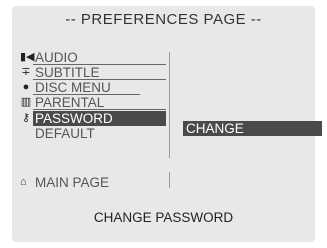  Describe the element at coordinates (26, 87) in the screenshot. I see `disc-icon: ●` at that location.